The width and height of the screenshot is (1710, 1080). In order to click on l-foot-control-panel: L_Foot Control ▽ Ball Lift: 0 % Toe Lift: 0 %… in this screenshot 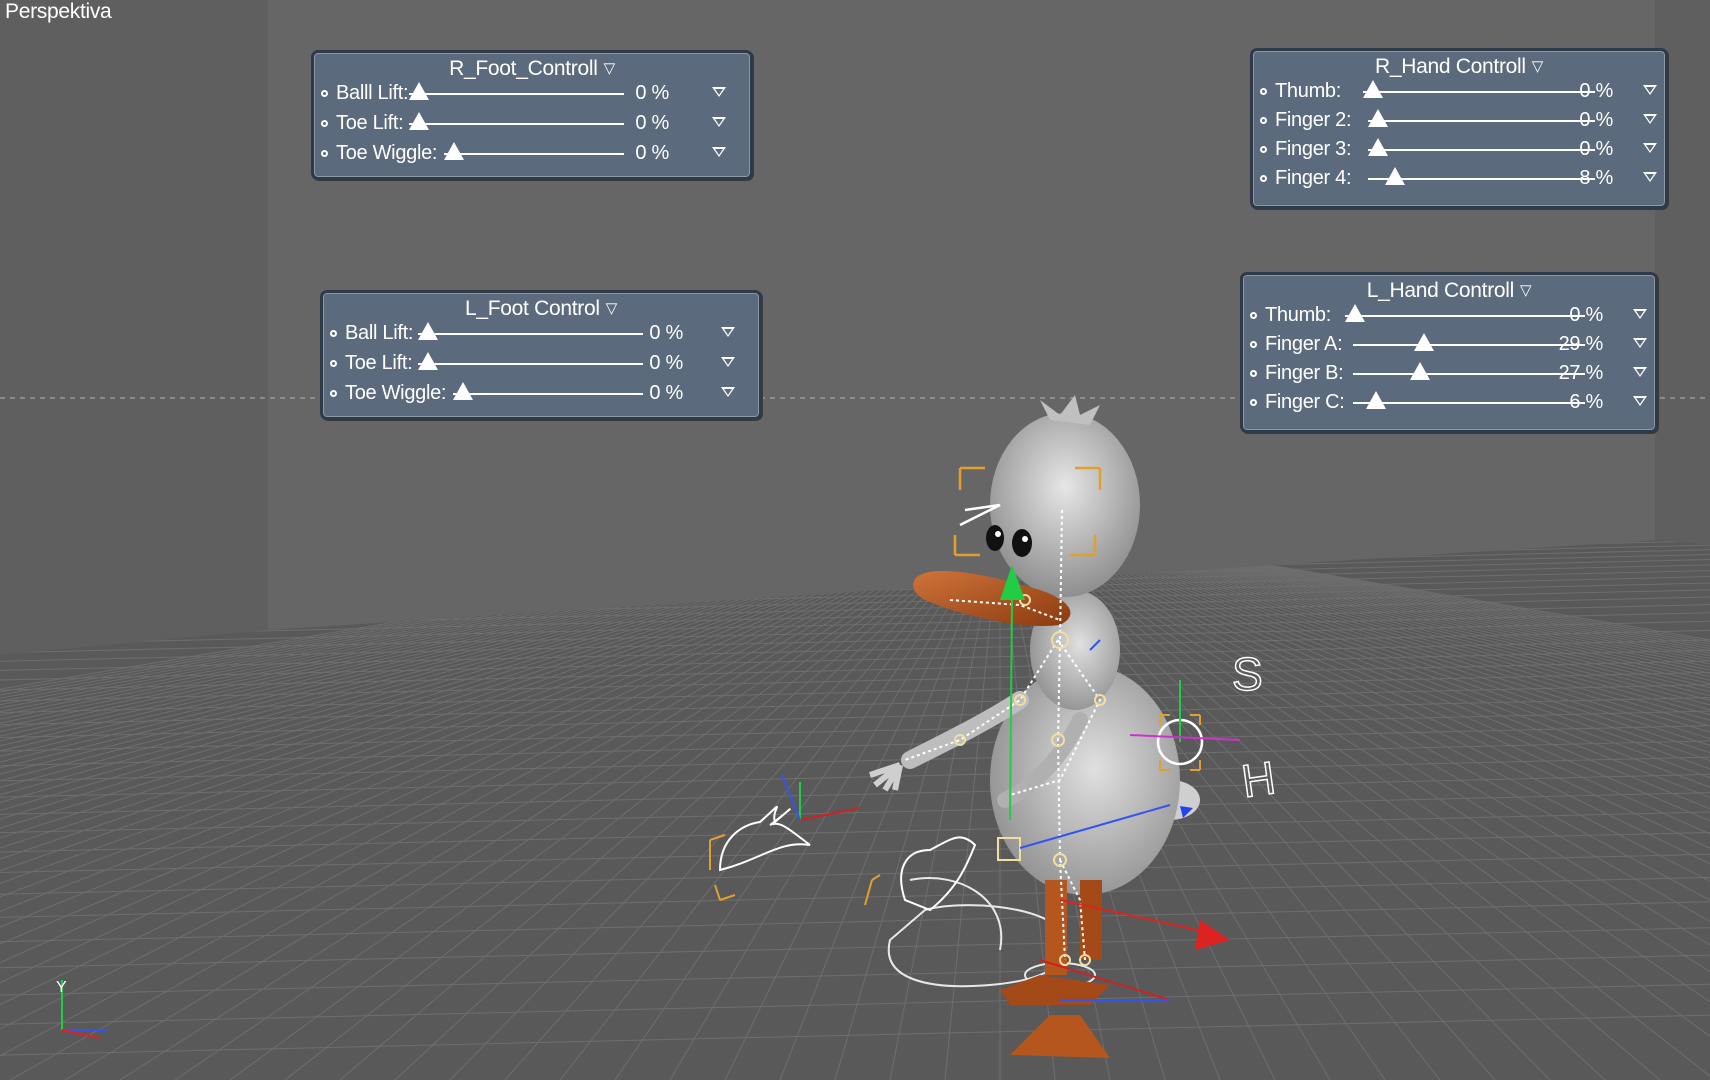, I will do `click(541, 355)`.